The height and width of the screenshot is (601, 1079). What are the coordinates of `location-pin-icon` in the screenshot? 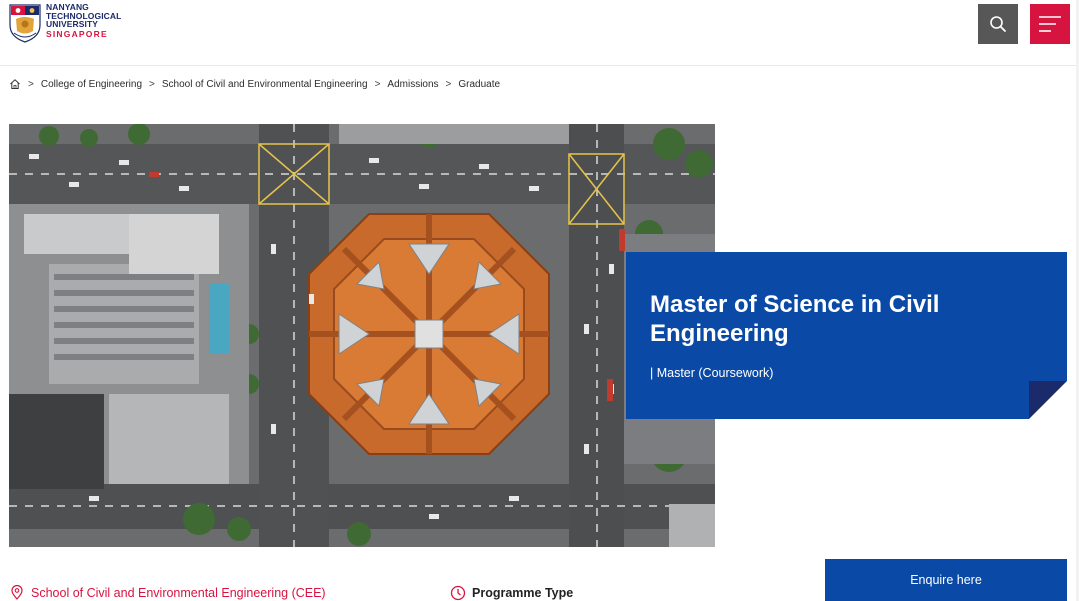 It's located at (17, 592).